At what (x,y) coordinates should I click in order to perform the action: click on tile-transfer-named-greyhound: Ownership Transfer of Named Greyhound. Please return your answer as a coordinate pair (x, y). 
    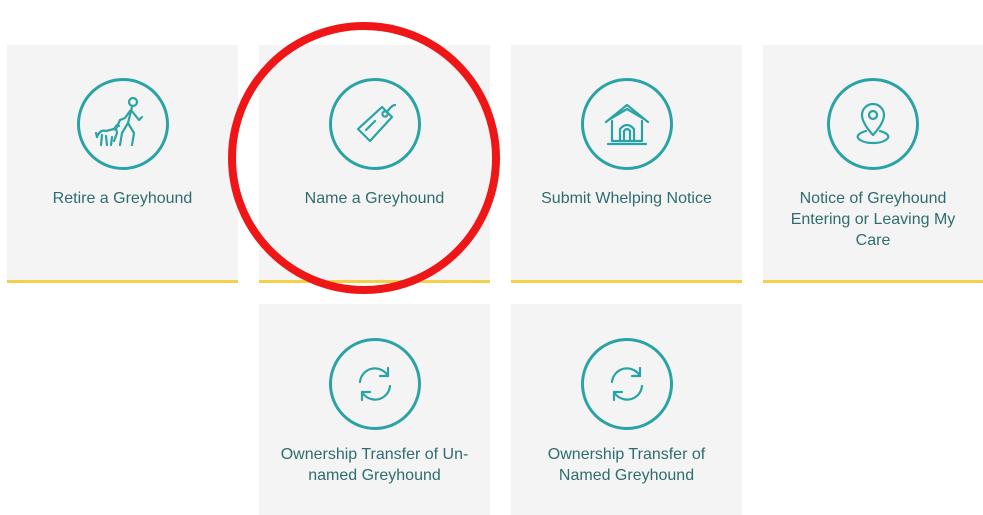
    Looking at the image, I should click on (626, 409).